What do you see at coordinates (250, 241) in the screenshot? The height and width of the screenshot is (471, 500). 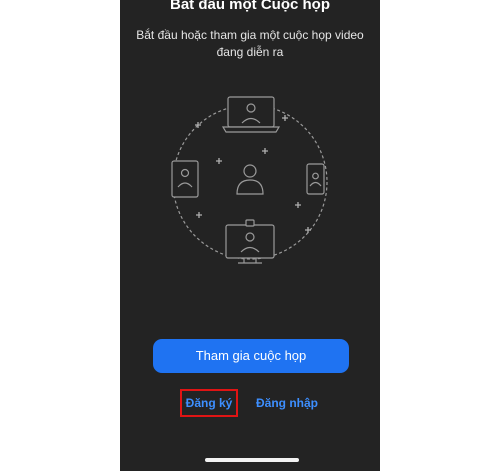 I see `desktop-monitor-icon` at bounding box center [250, 241].